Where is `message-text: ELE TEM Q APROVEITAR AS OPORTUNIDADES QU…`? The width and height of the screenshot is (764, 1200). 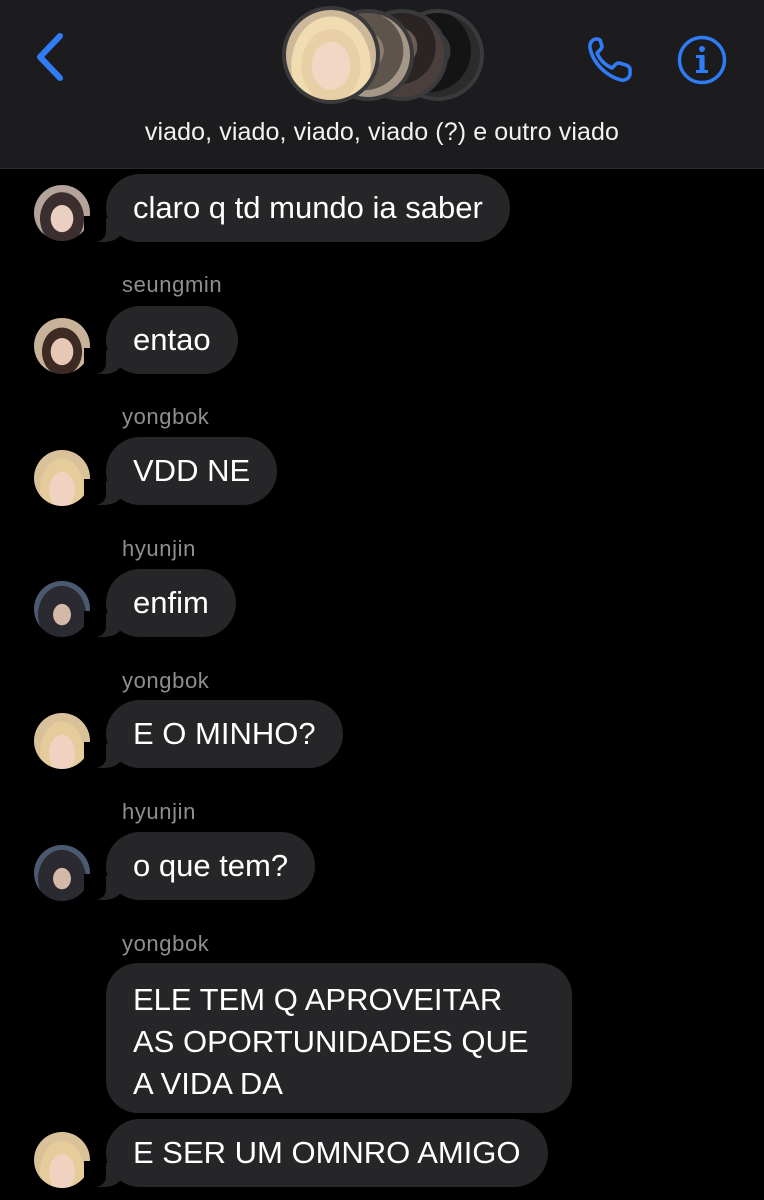
message-text: ELE TEM Q APROVEITAR AS OPORTUNIDADES QU… is located at coordinates (331, 1041).